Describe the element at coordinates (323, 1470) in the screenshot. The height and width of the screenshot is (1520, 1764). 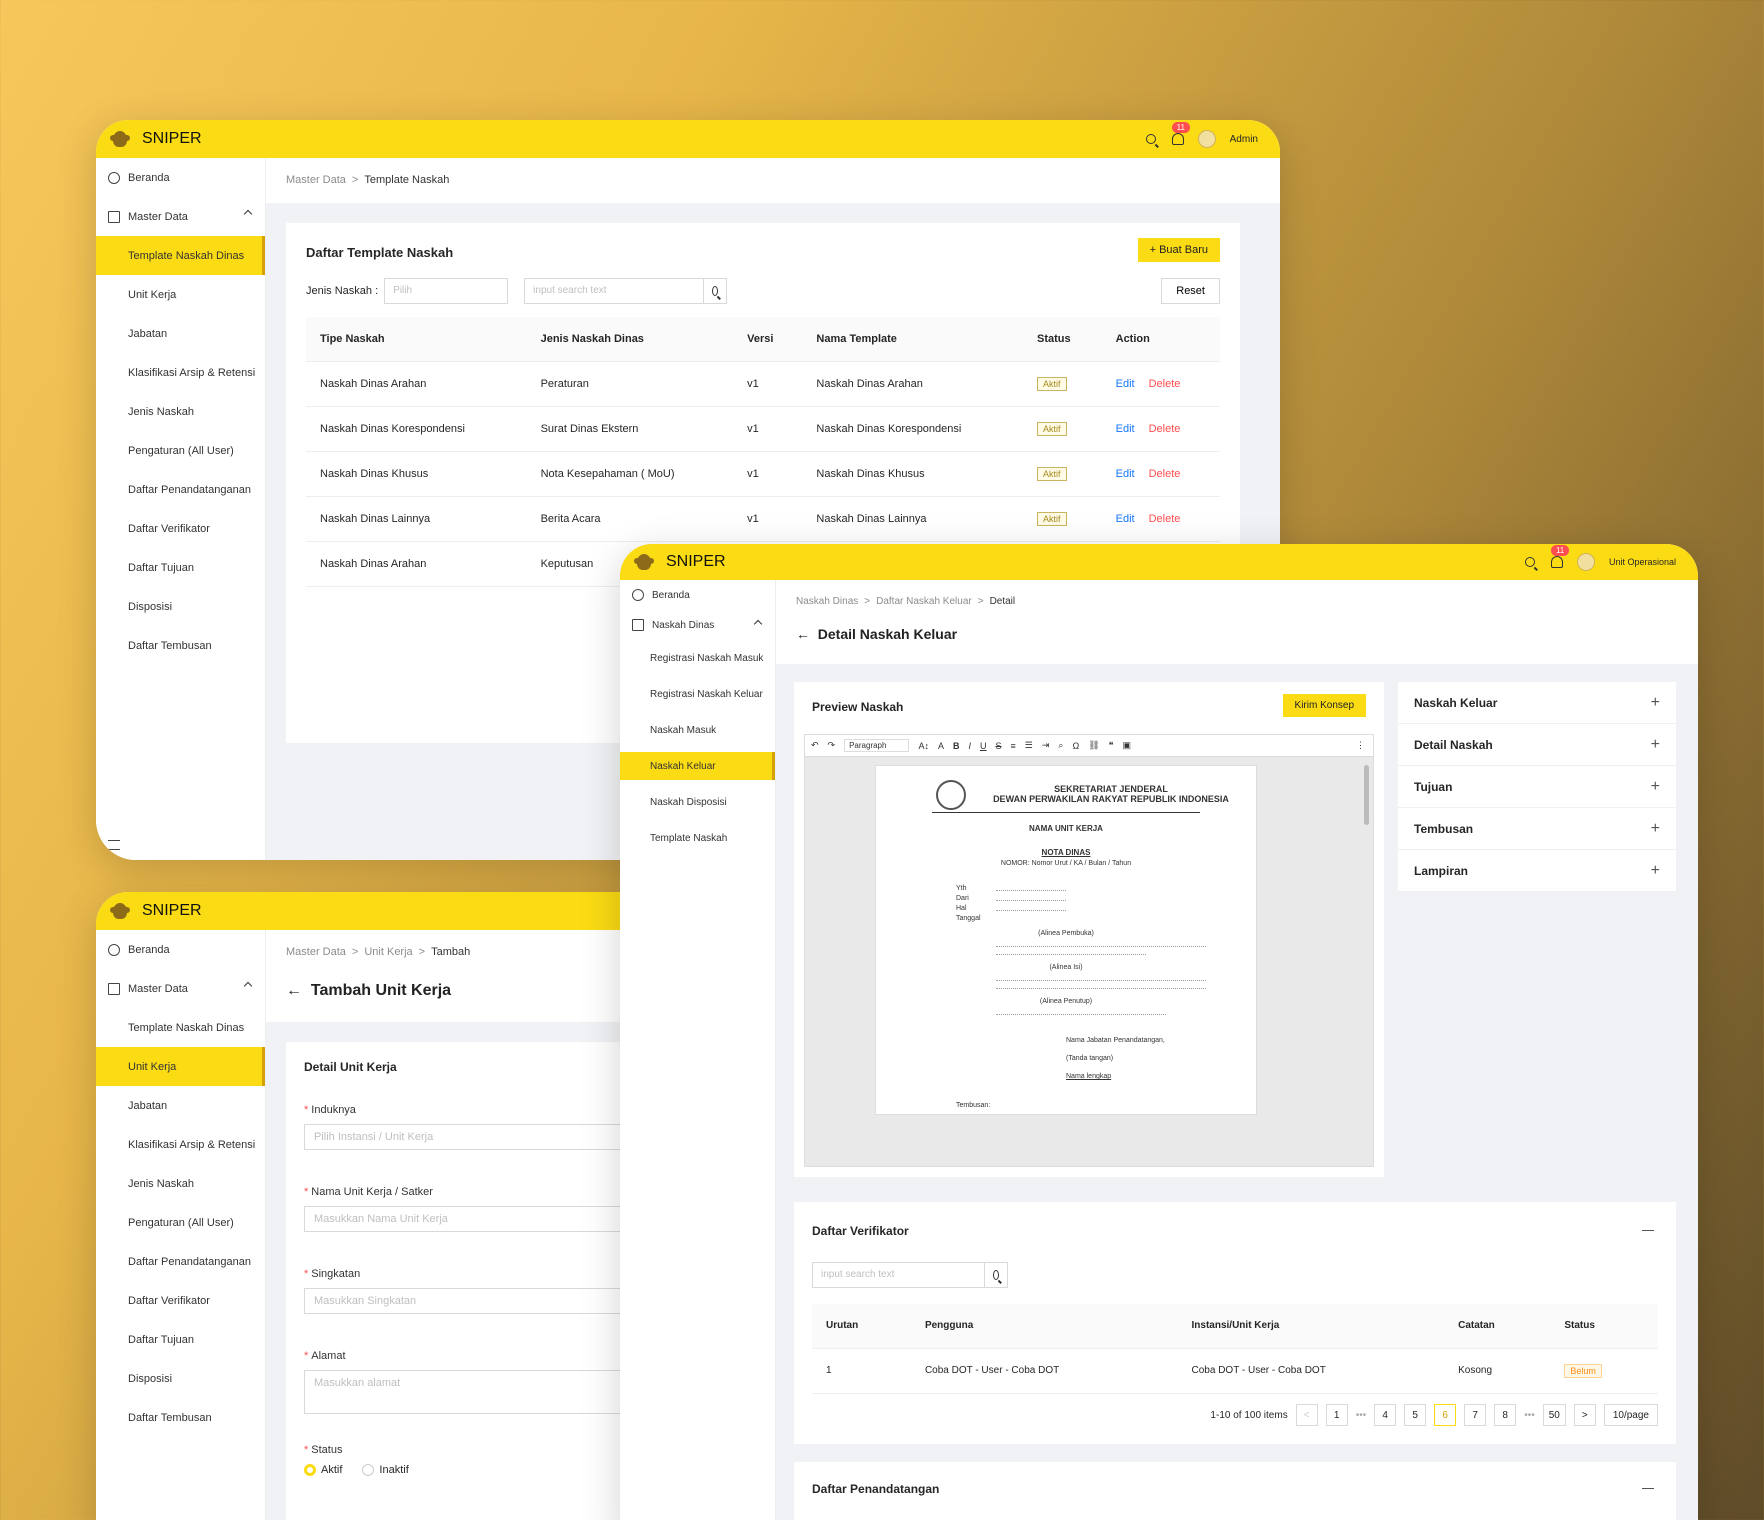
I see `radio-aktif: Aktif` at that location.